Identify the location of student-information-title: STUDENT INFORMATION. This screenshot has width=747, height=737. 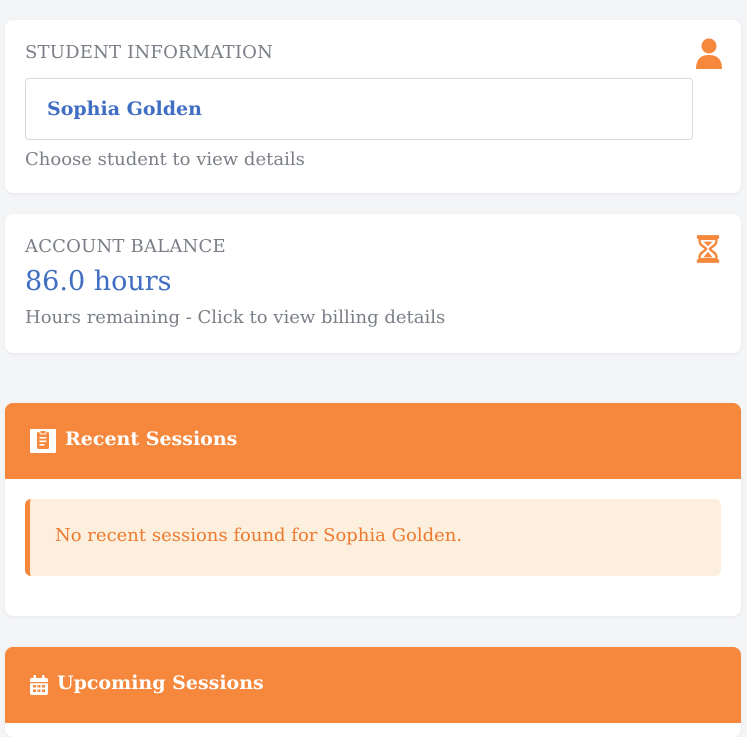
(149, 52).